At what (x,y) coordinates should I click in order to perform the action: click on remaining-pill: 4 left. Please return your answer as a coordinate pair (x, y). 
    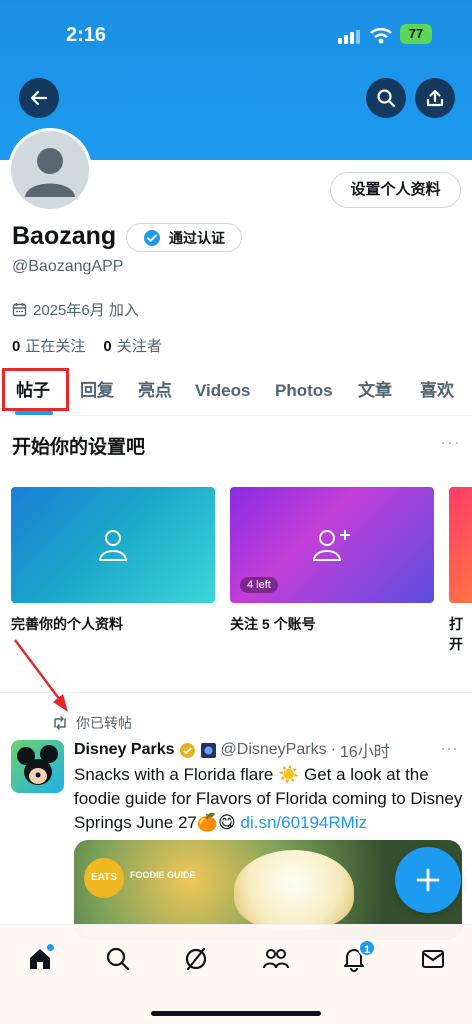
    Looking at the image, I should click on (259, 585).